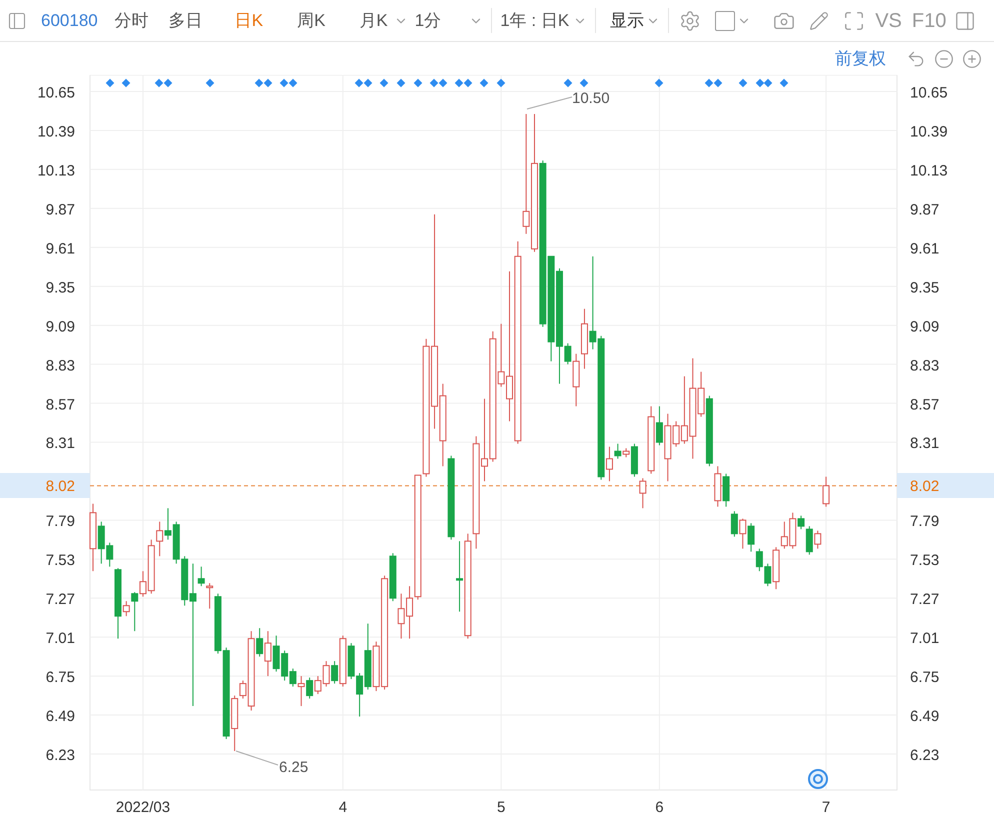  Describe the element at coordinates (383, 21) in the screenshot. I see `period-tab: 月K` at that location.